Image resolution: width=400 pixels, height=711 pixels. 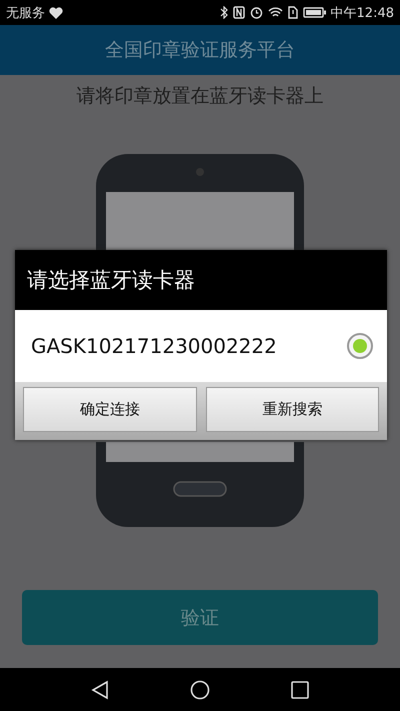 I want to click on device-option: GASK102171230002222, so click(x=201, y=346).